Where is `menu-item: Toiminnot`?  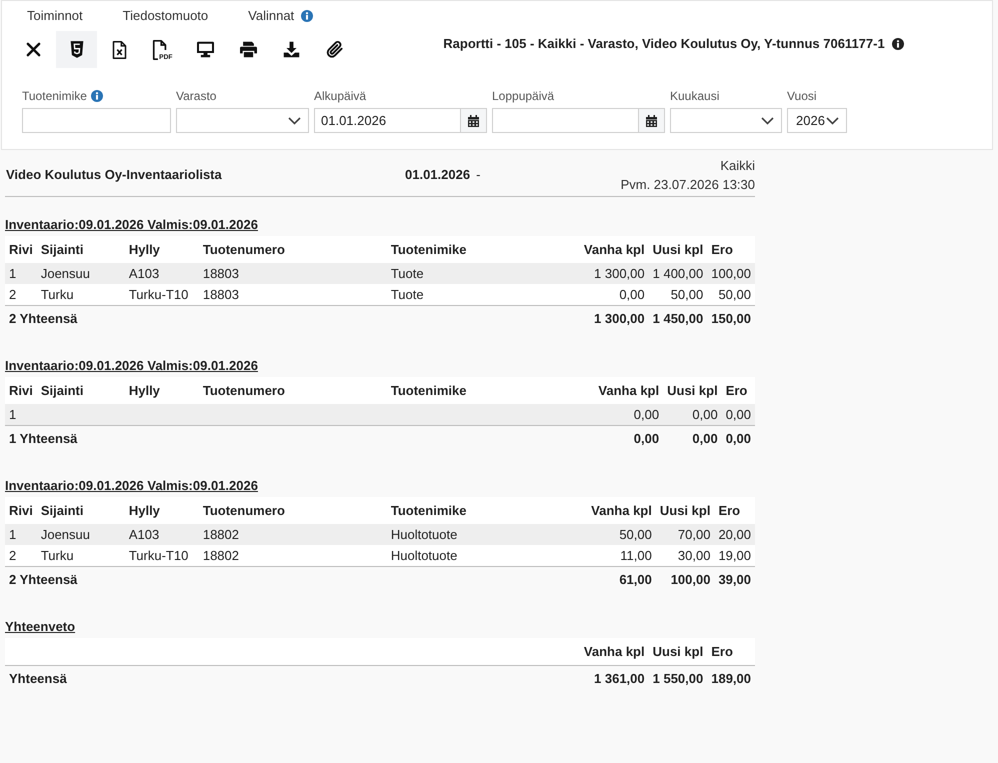
menu-item: Toiminnot is located at coordinates (55, 16).